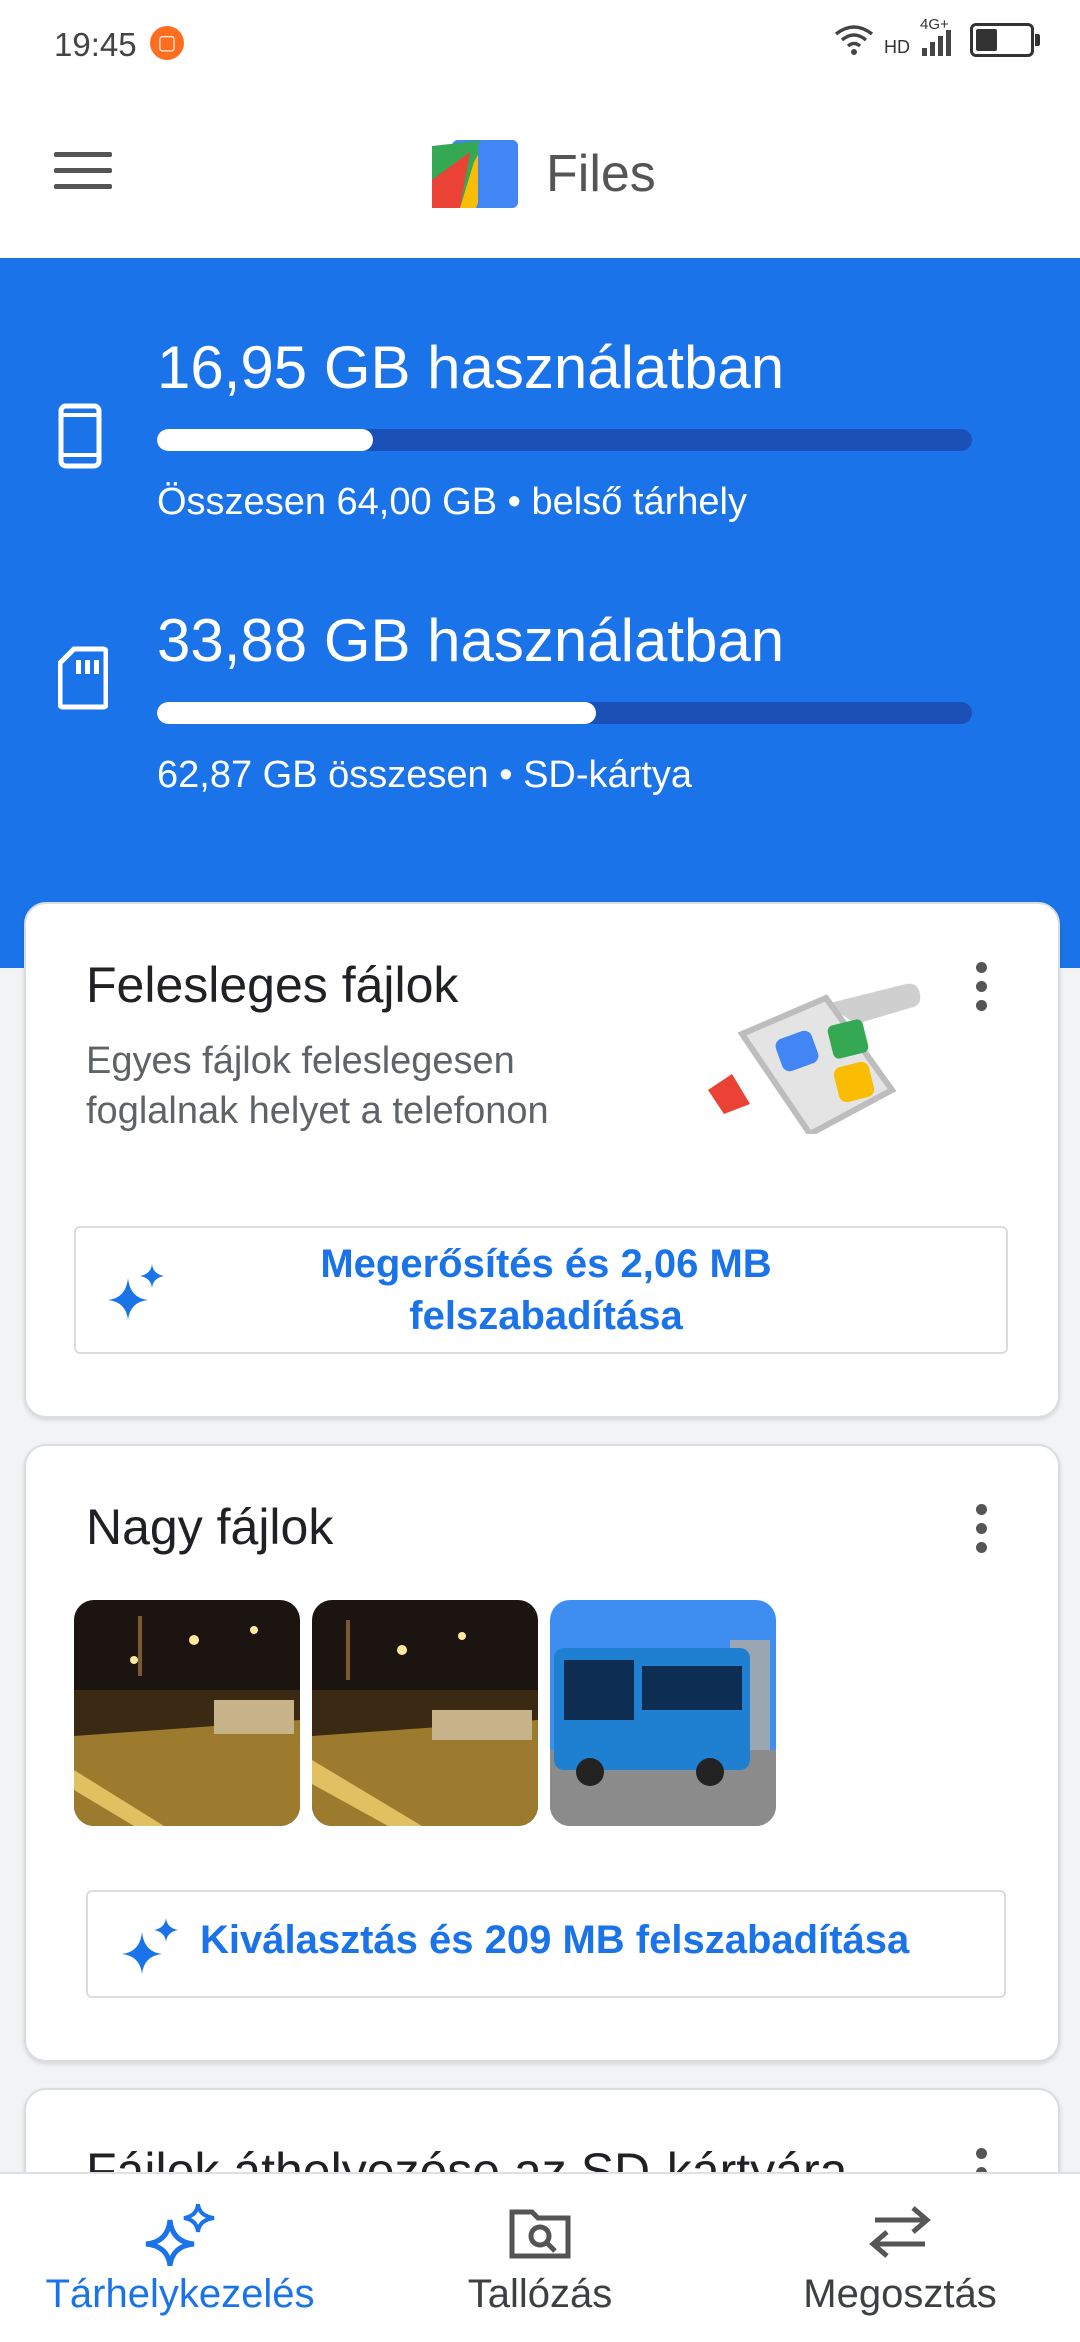 This screenshot has width=1080, height=2342. Describe the element at coordinates (471, 640) in the screenshot. I see `sd-used-label: 33,88 GB használatban` at that location.